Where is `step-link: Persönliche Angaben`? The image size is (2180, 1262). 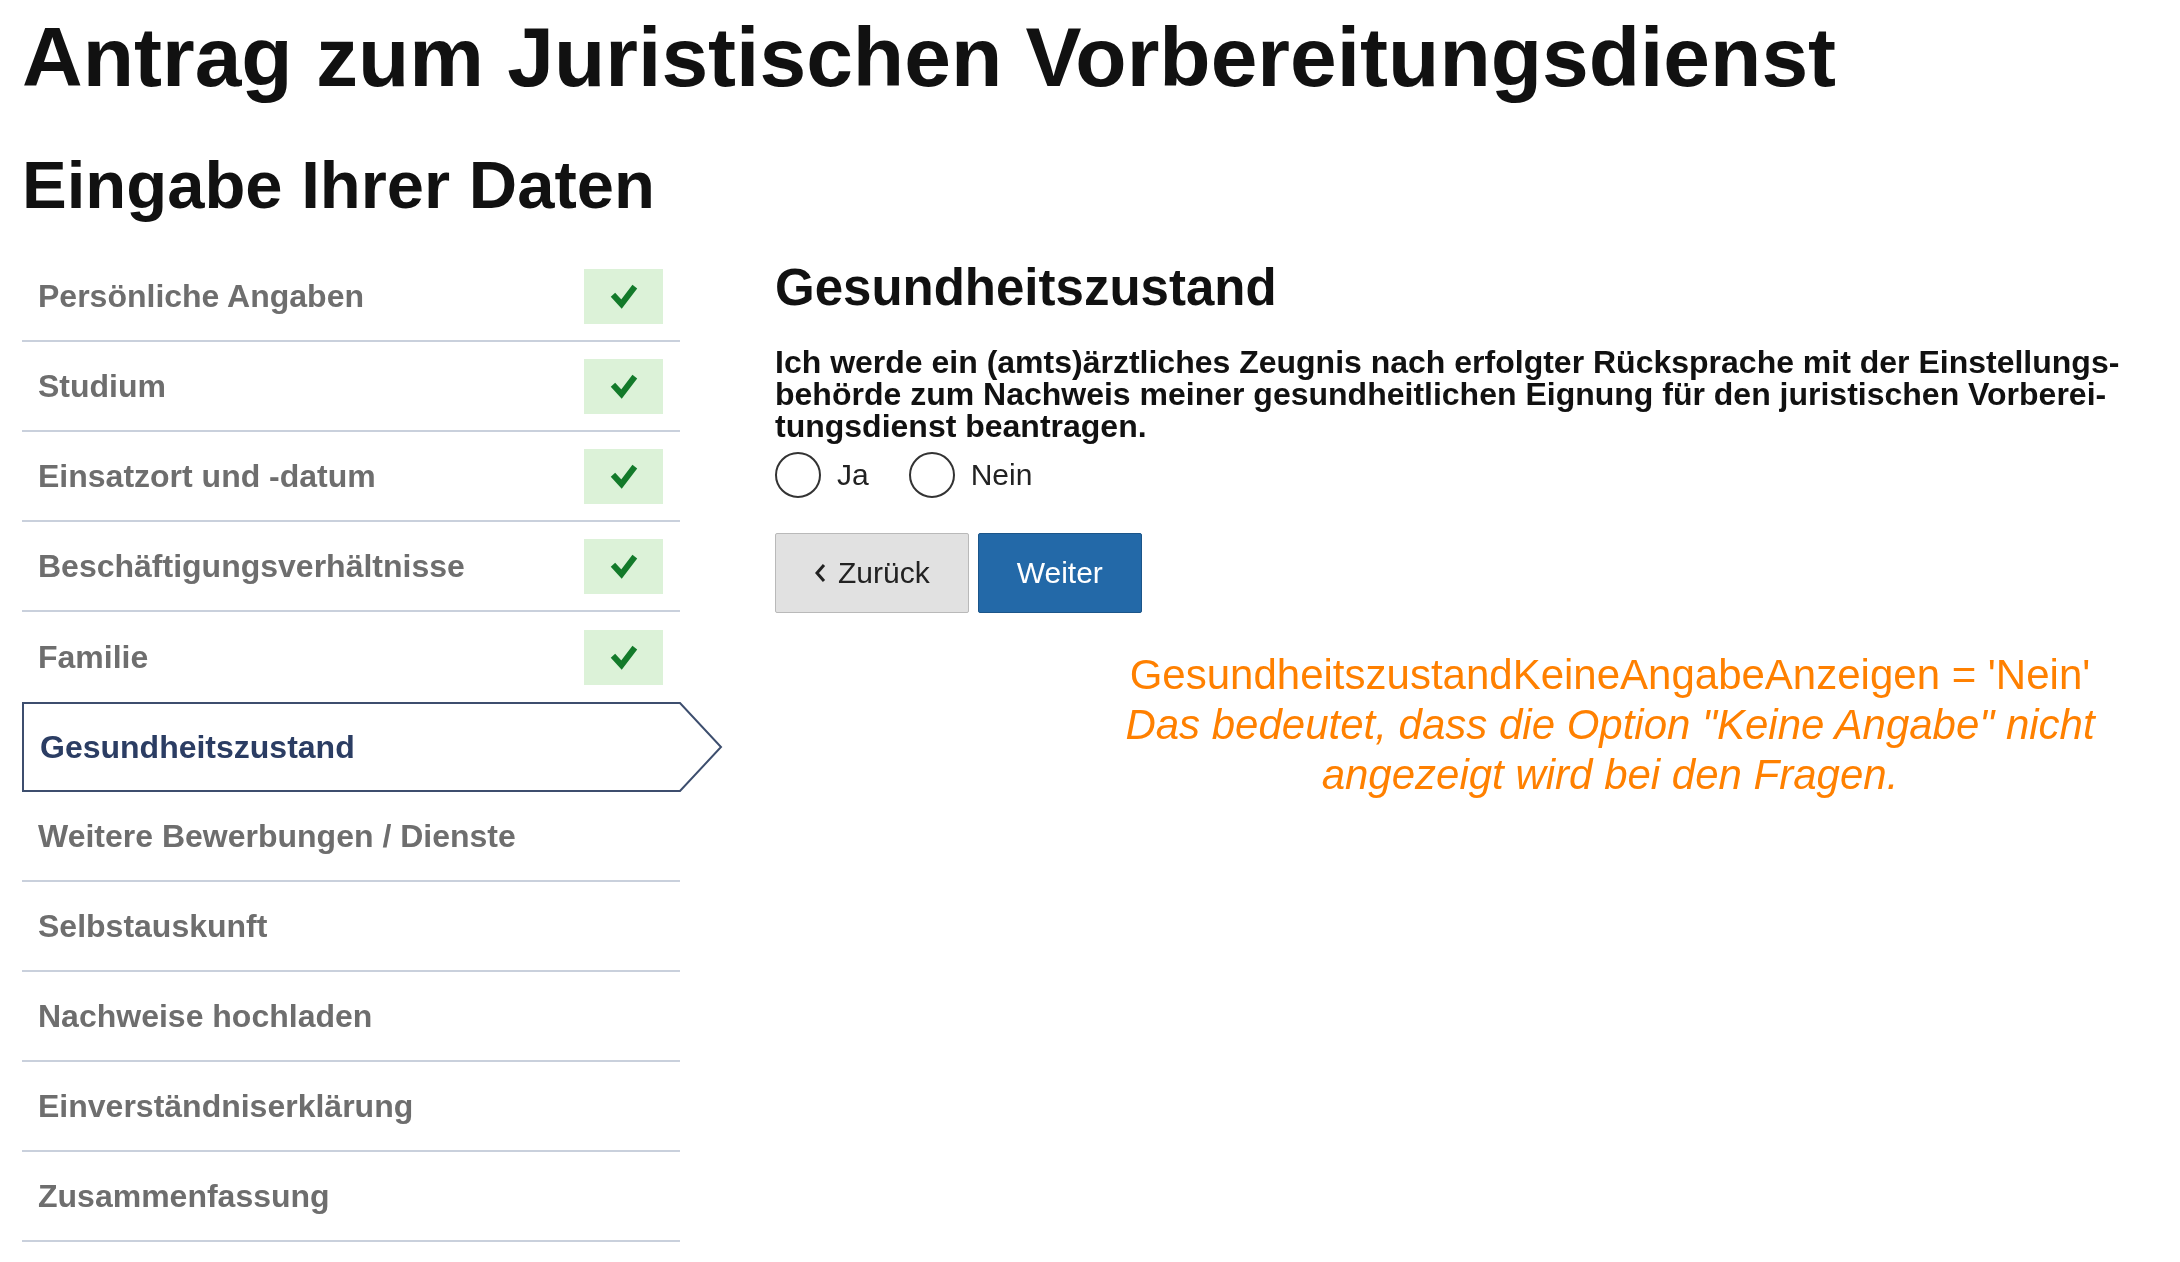
step-link: Persönliche Angaben is located at coordinates (351, 297).